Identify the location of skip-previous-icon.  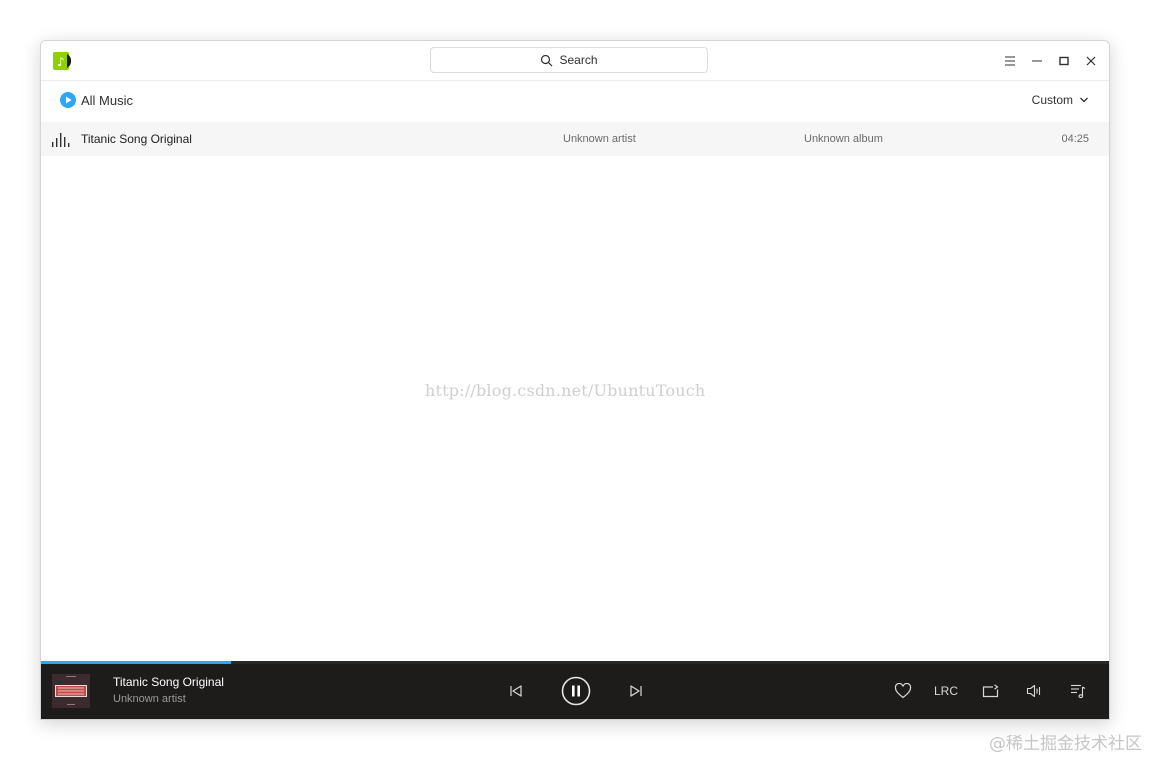
(516, 691).